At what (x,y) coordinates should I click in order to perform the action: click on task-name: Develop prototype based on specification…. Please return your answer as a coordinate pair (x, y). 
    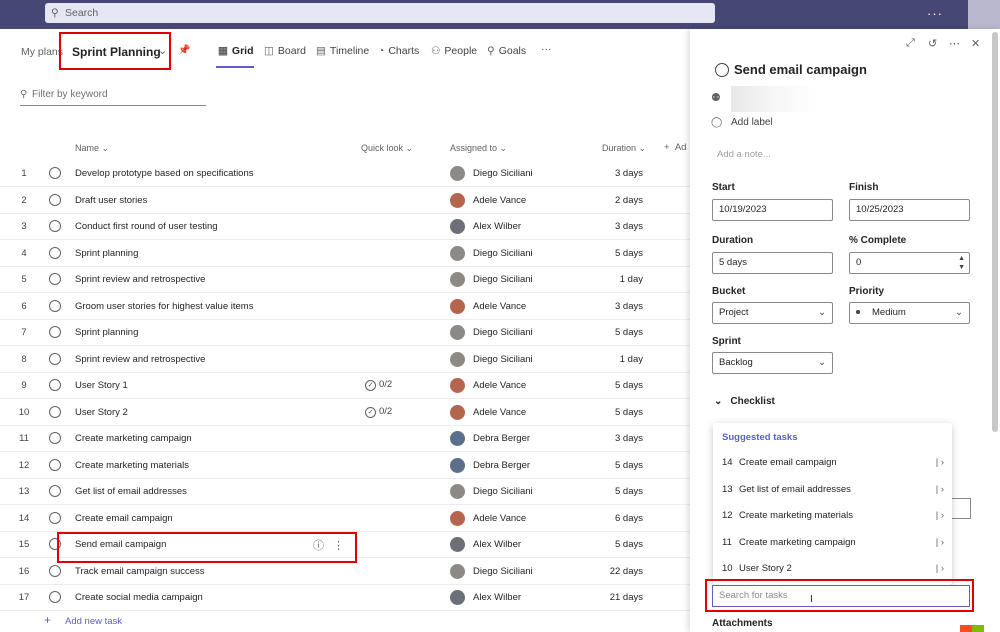
    Looking at the image, I should click on (164, 173).